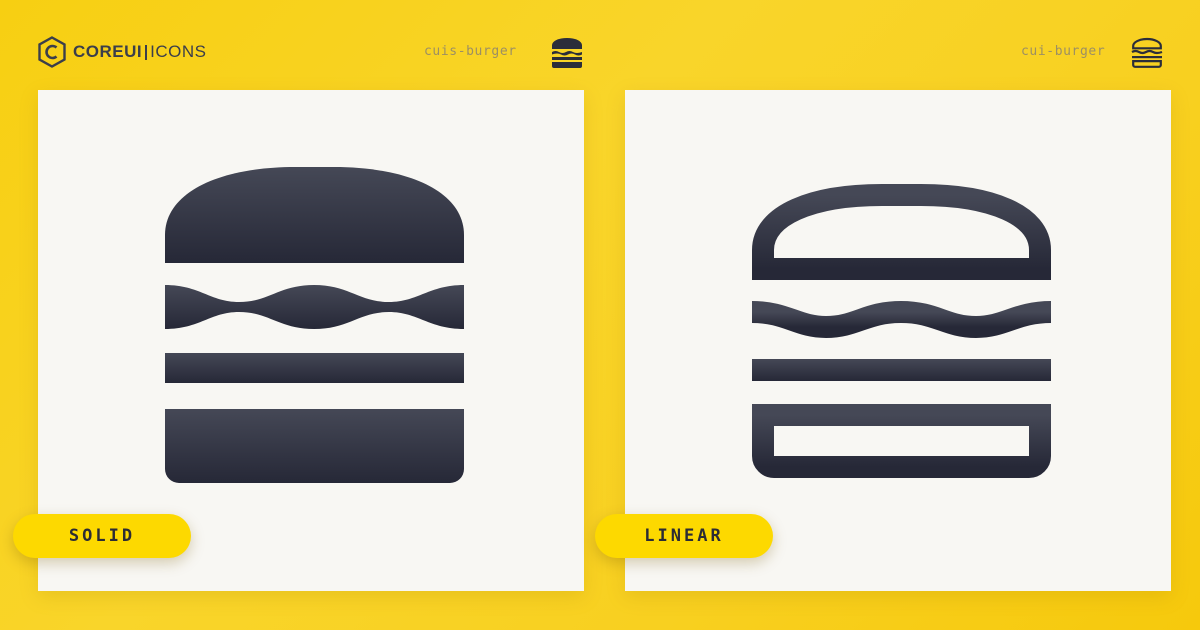 The image size is (1200, 630). Describe the element at coordinates (567, 53) in the screenshot. I see `burger-solid-mini-icon` at that location.